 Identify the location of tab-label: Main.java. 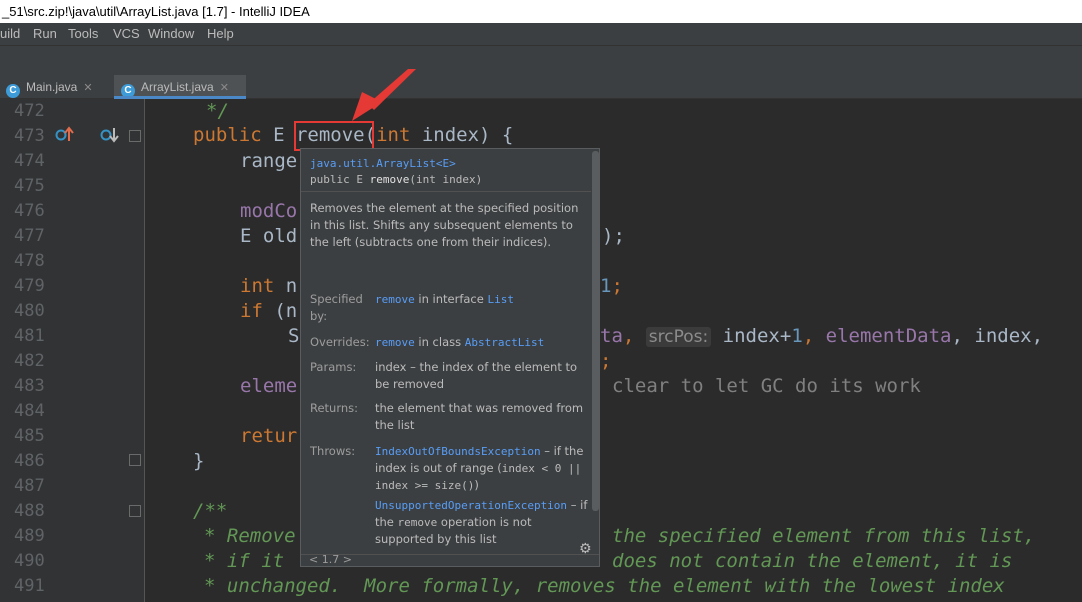
(52, 87).